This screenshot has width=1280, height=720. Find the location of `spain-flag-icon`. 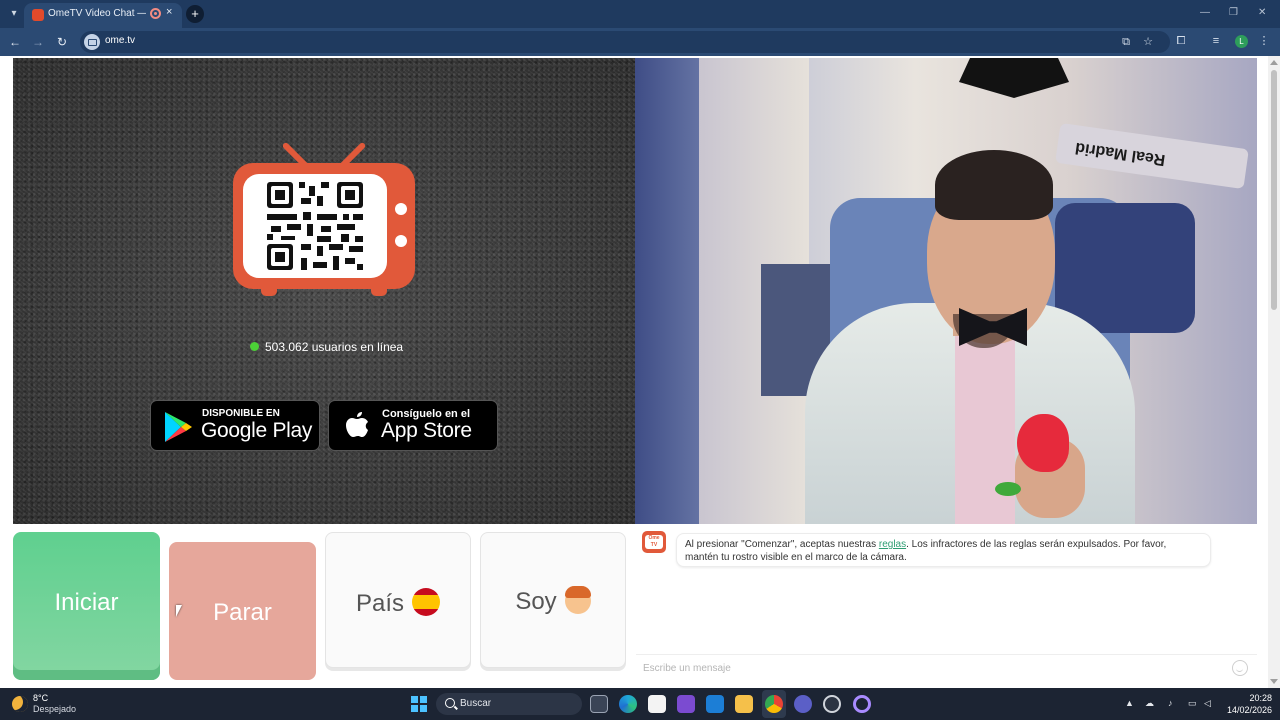

spain-flag-icon is located at coordinates (426, 602).